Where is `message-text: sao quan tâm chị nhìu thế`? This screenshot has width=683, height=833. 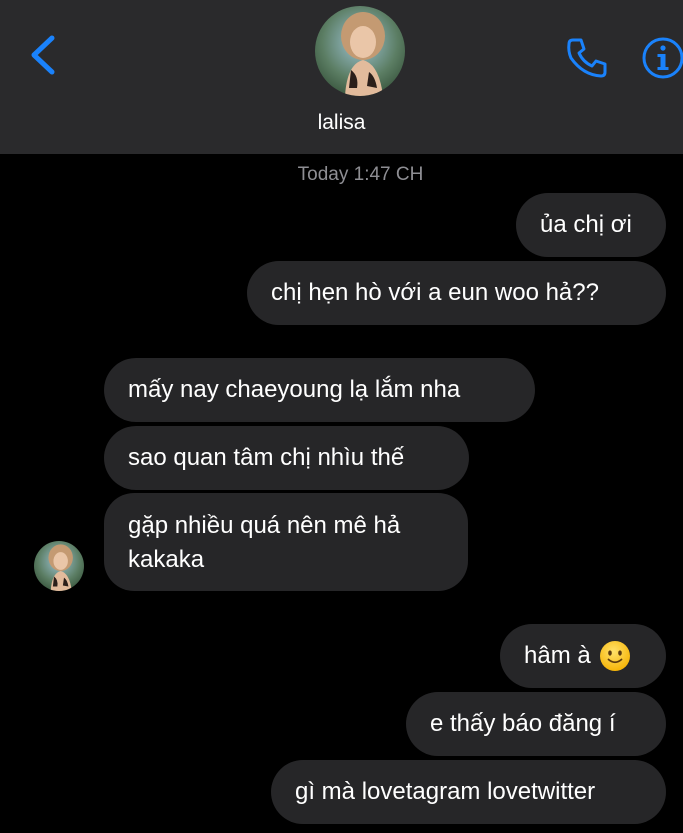 message-text: sao quan tâm chị nhìu thế is located at coordinates (266, 457).